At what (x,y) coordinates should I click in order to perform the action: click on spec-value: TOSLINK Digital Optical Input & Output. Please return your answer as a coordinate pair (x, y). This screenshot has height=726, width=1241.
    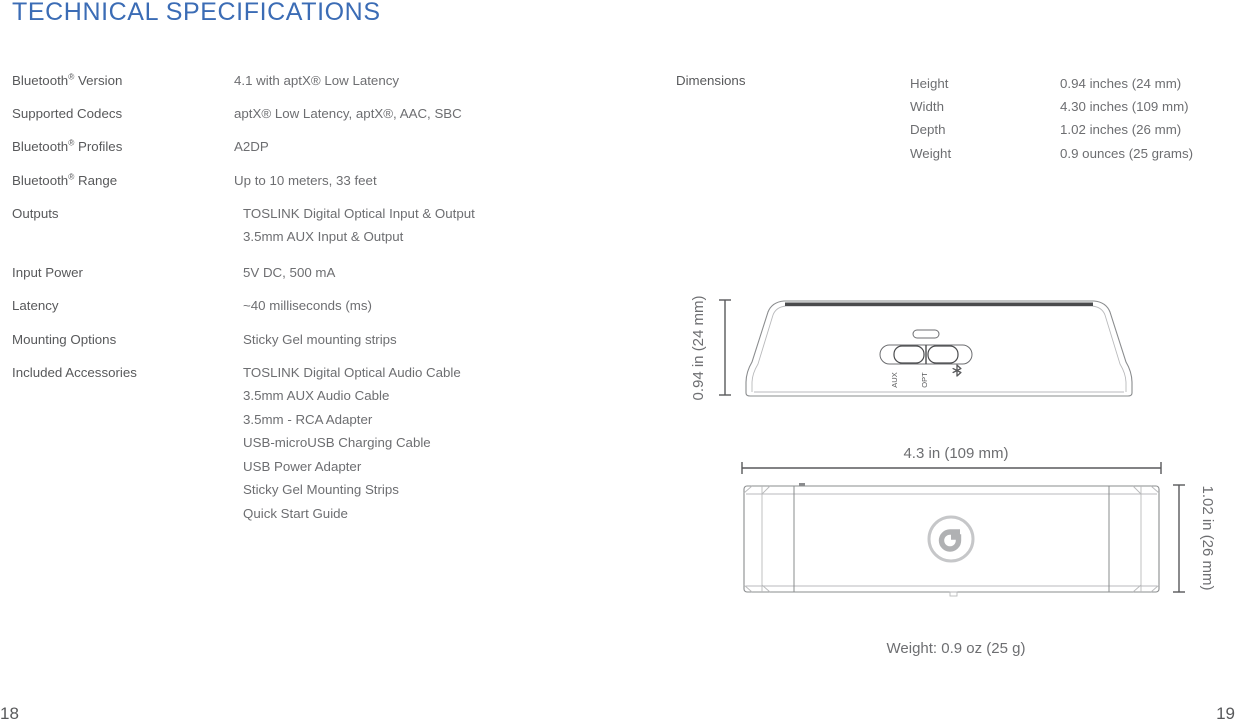
    Looking at the image, I should click on (359, 213).